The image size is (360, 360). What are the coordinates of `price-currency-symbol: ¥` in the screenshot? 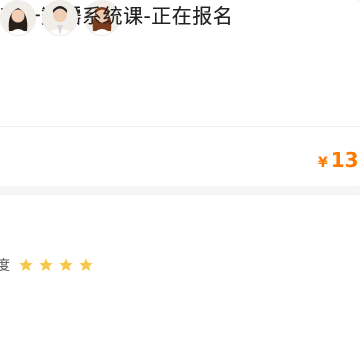 It's located at (323, 163).